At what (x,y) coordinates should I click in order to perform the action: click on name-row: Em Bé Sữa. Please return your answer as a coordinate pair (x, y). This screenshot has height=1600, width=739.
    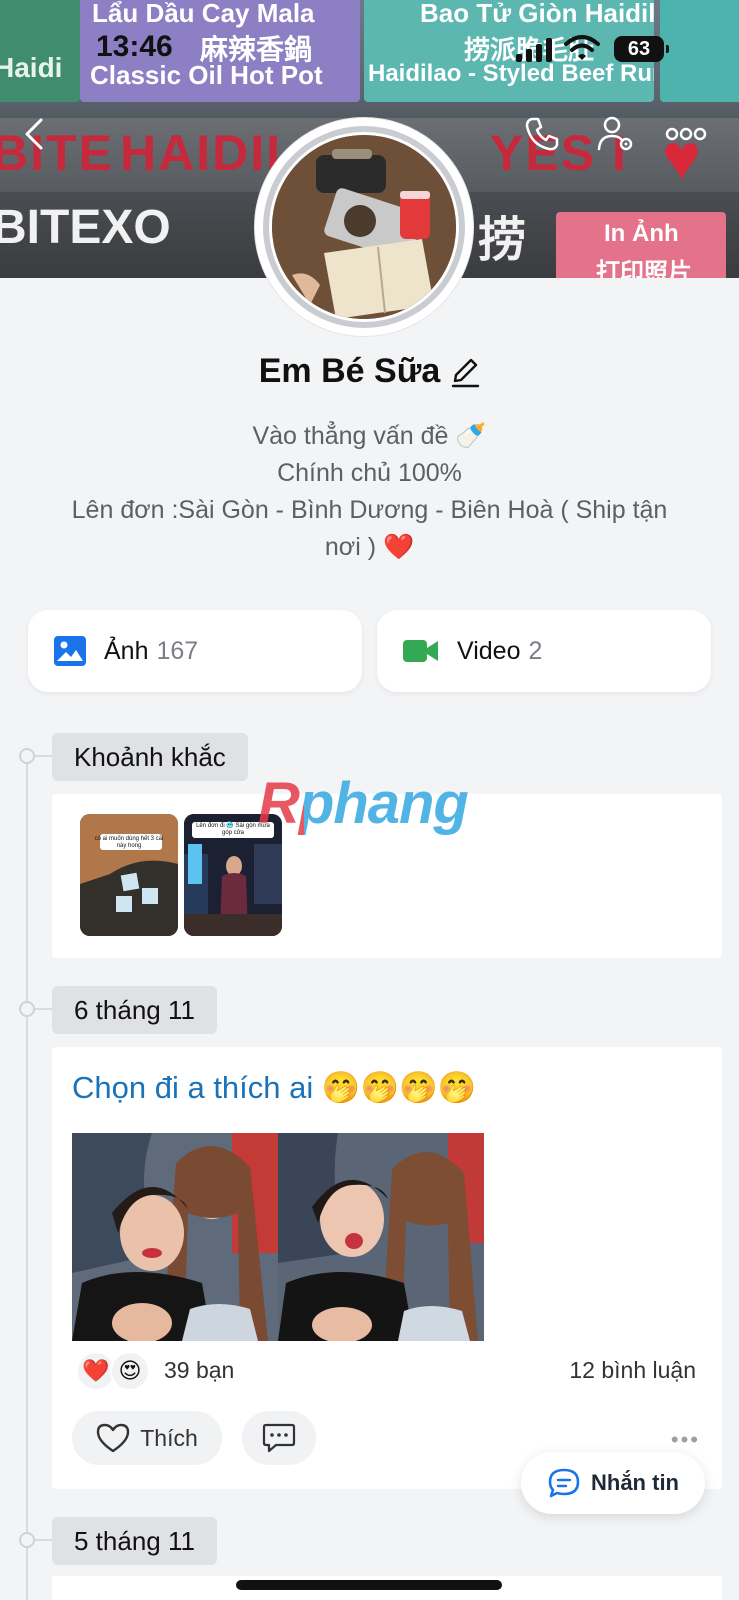
    Looking at the image, I should click on (369, 371).